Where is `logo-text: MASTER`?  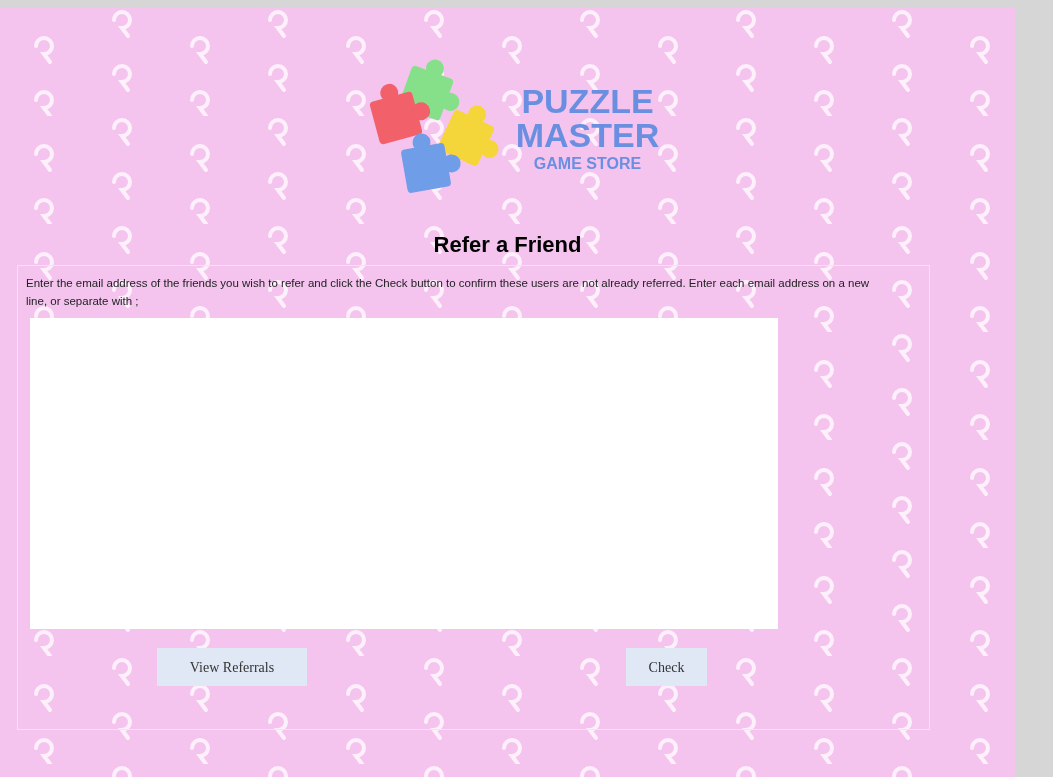 logo-text: MASTER is located at coordinates (587, 135).